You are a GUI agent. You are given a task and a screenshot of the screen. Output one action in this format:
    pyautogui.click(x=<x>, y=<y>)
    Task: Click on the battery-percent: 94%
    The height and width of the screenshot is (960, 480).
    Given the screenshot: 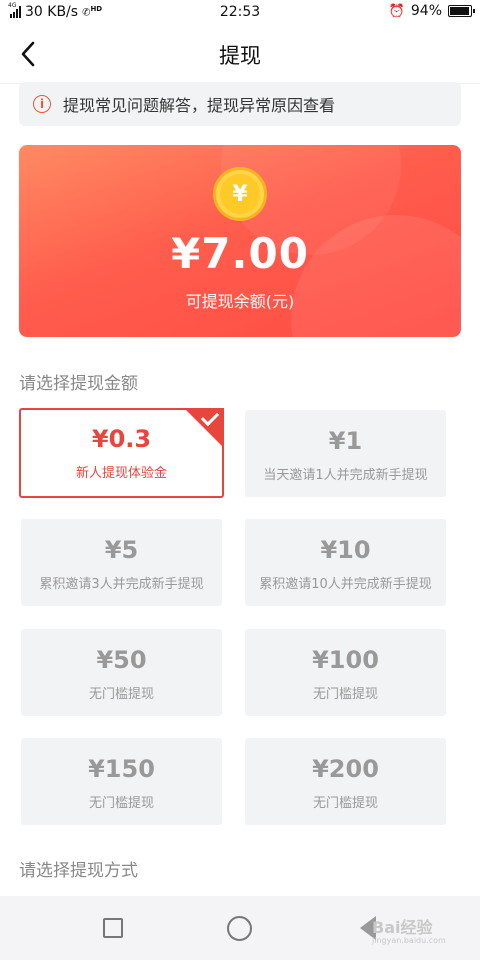 What is the action you would take?
    pyautogui.click(x=426, y=11)
    